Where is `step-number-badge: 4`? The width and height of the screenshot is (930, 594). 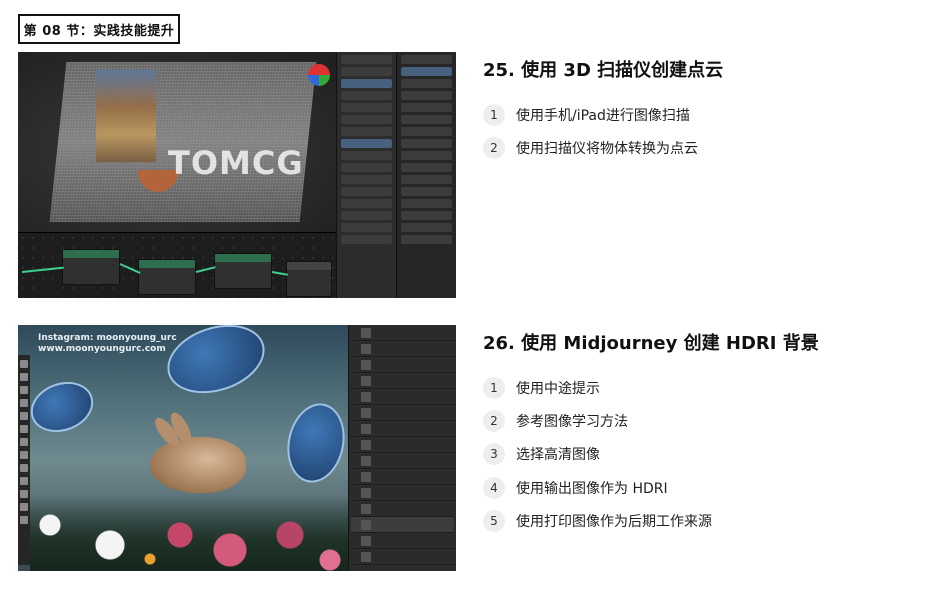
step-number-badge: 4 is located at coordinates (494, 487).